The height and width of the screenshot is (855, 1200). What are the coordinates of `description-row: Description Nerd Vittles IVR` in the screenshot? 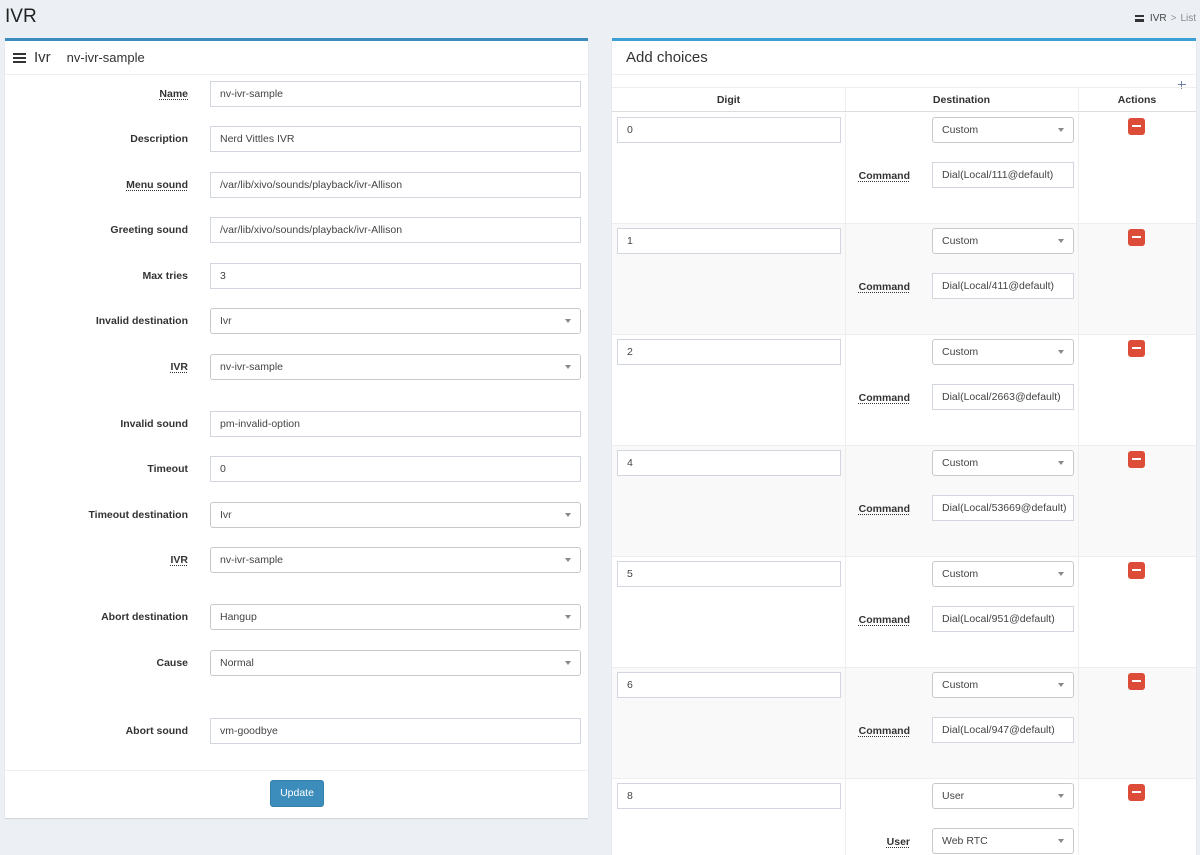 It's located at (296, 139).